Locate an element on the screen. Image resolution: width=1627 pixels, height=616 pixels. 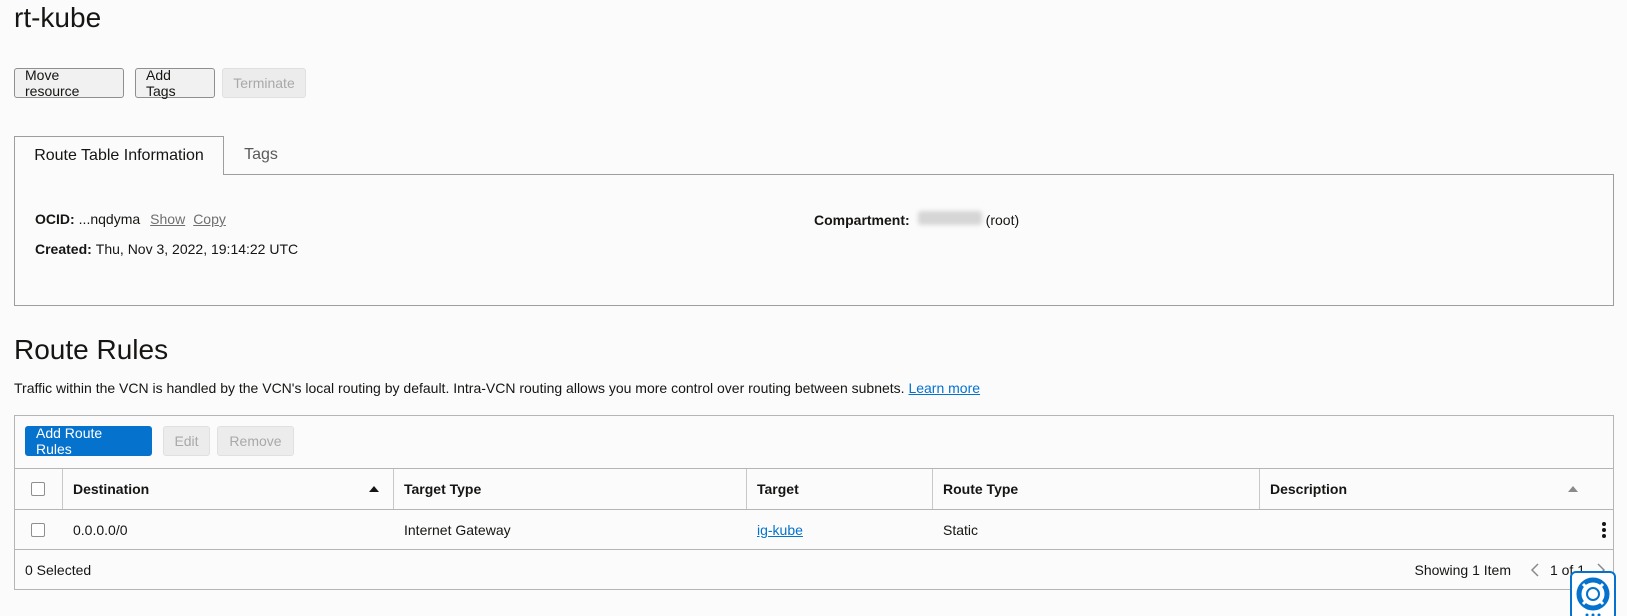
select-all-checkbox is located at coordinates (38, 489).